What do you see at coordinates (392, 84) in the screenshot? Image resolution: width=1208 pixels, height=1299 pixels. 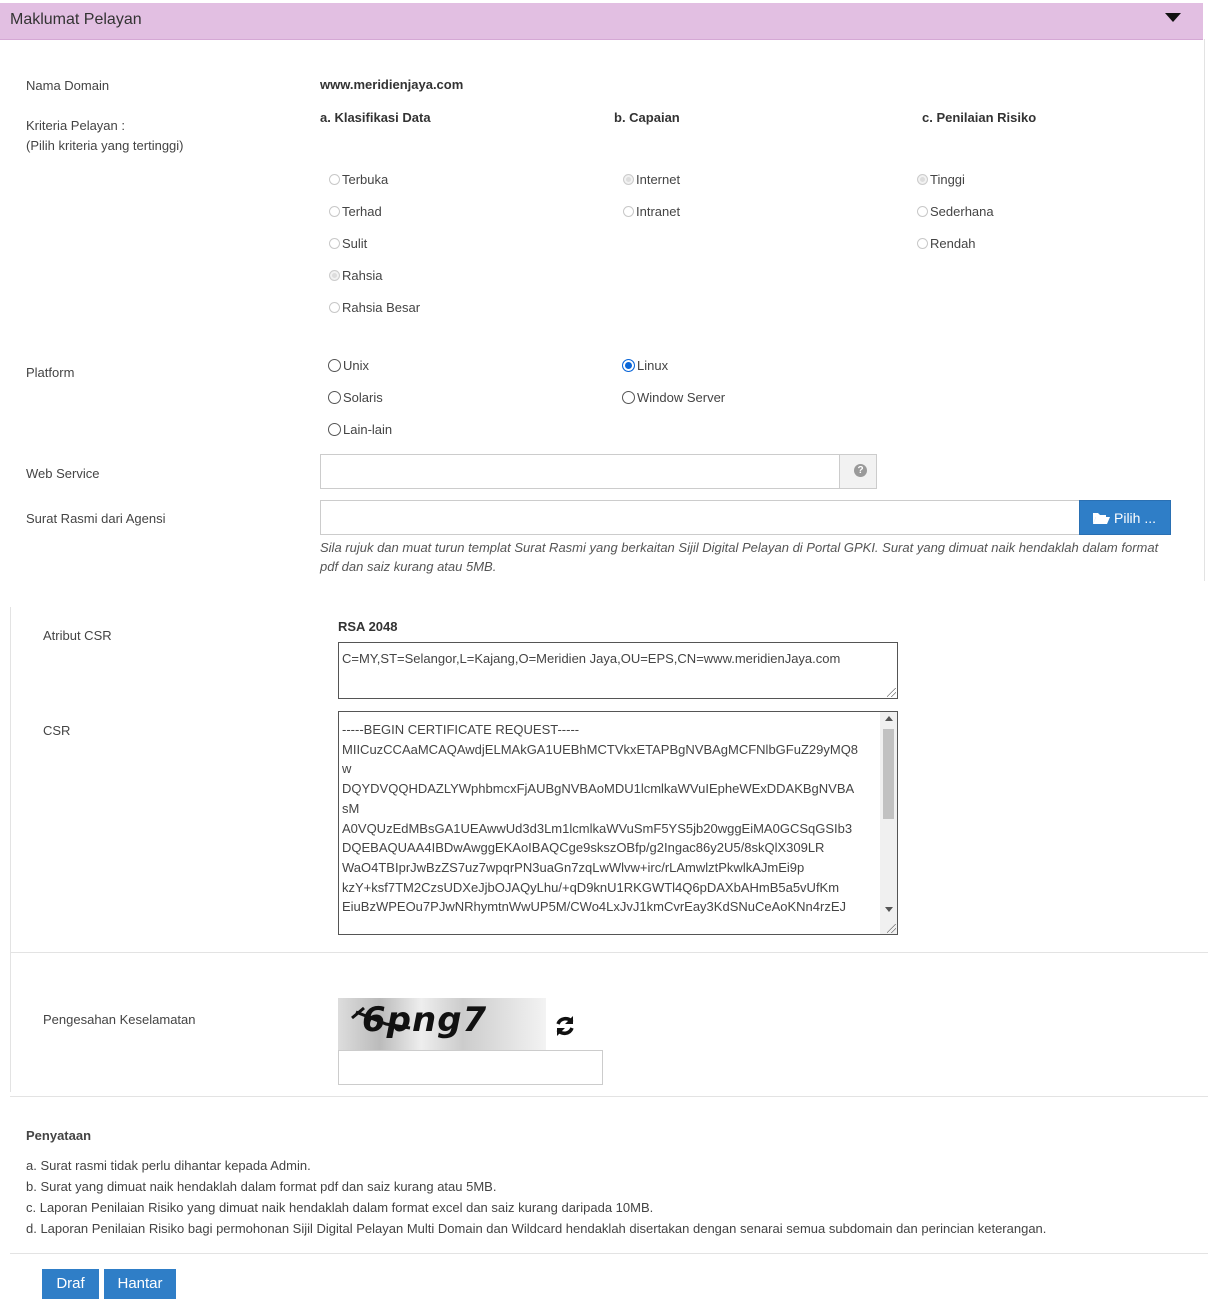 I see `domain-value: www.meridienjaya.com` at bounding box center [392, 84].